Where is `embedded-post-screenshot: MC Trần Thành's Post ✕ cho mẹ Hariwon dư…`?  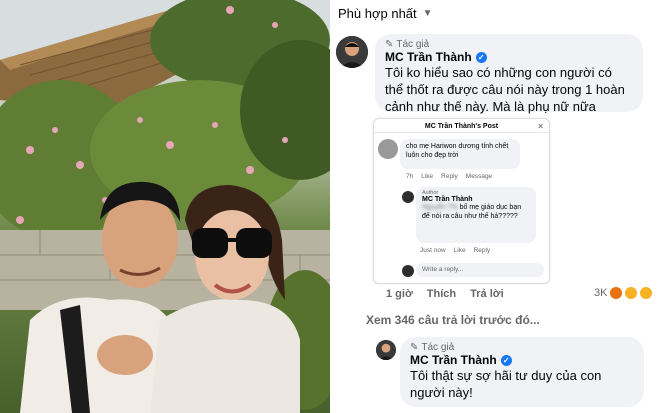
embedded-post-screenshot: MC Trần Thành's Post ✕ cho mẹ Hariwon dư… is located at coordinates (461, 201).